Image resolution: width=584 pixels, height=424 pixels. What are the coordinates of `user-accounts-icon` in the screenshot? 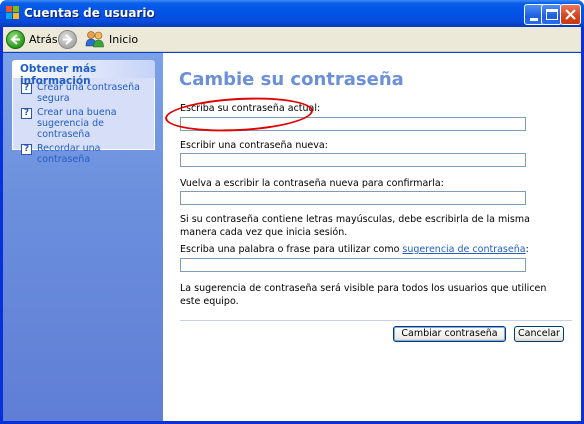 It's located at (13, 13).